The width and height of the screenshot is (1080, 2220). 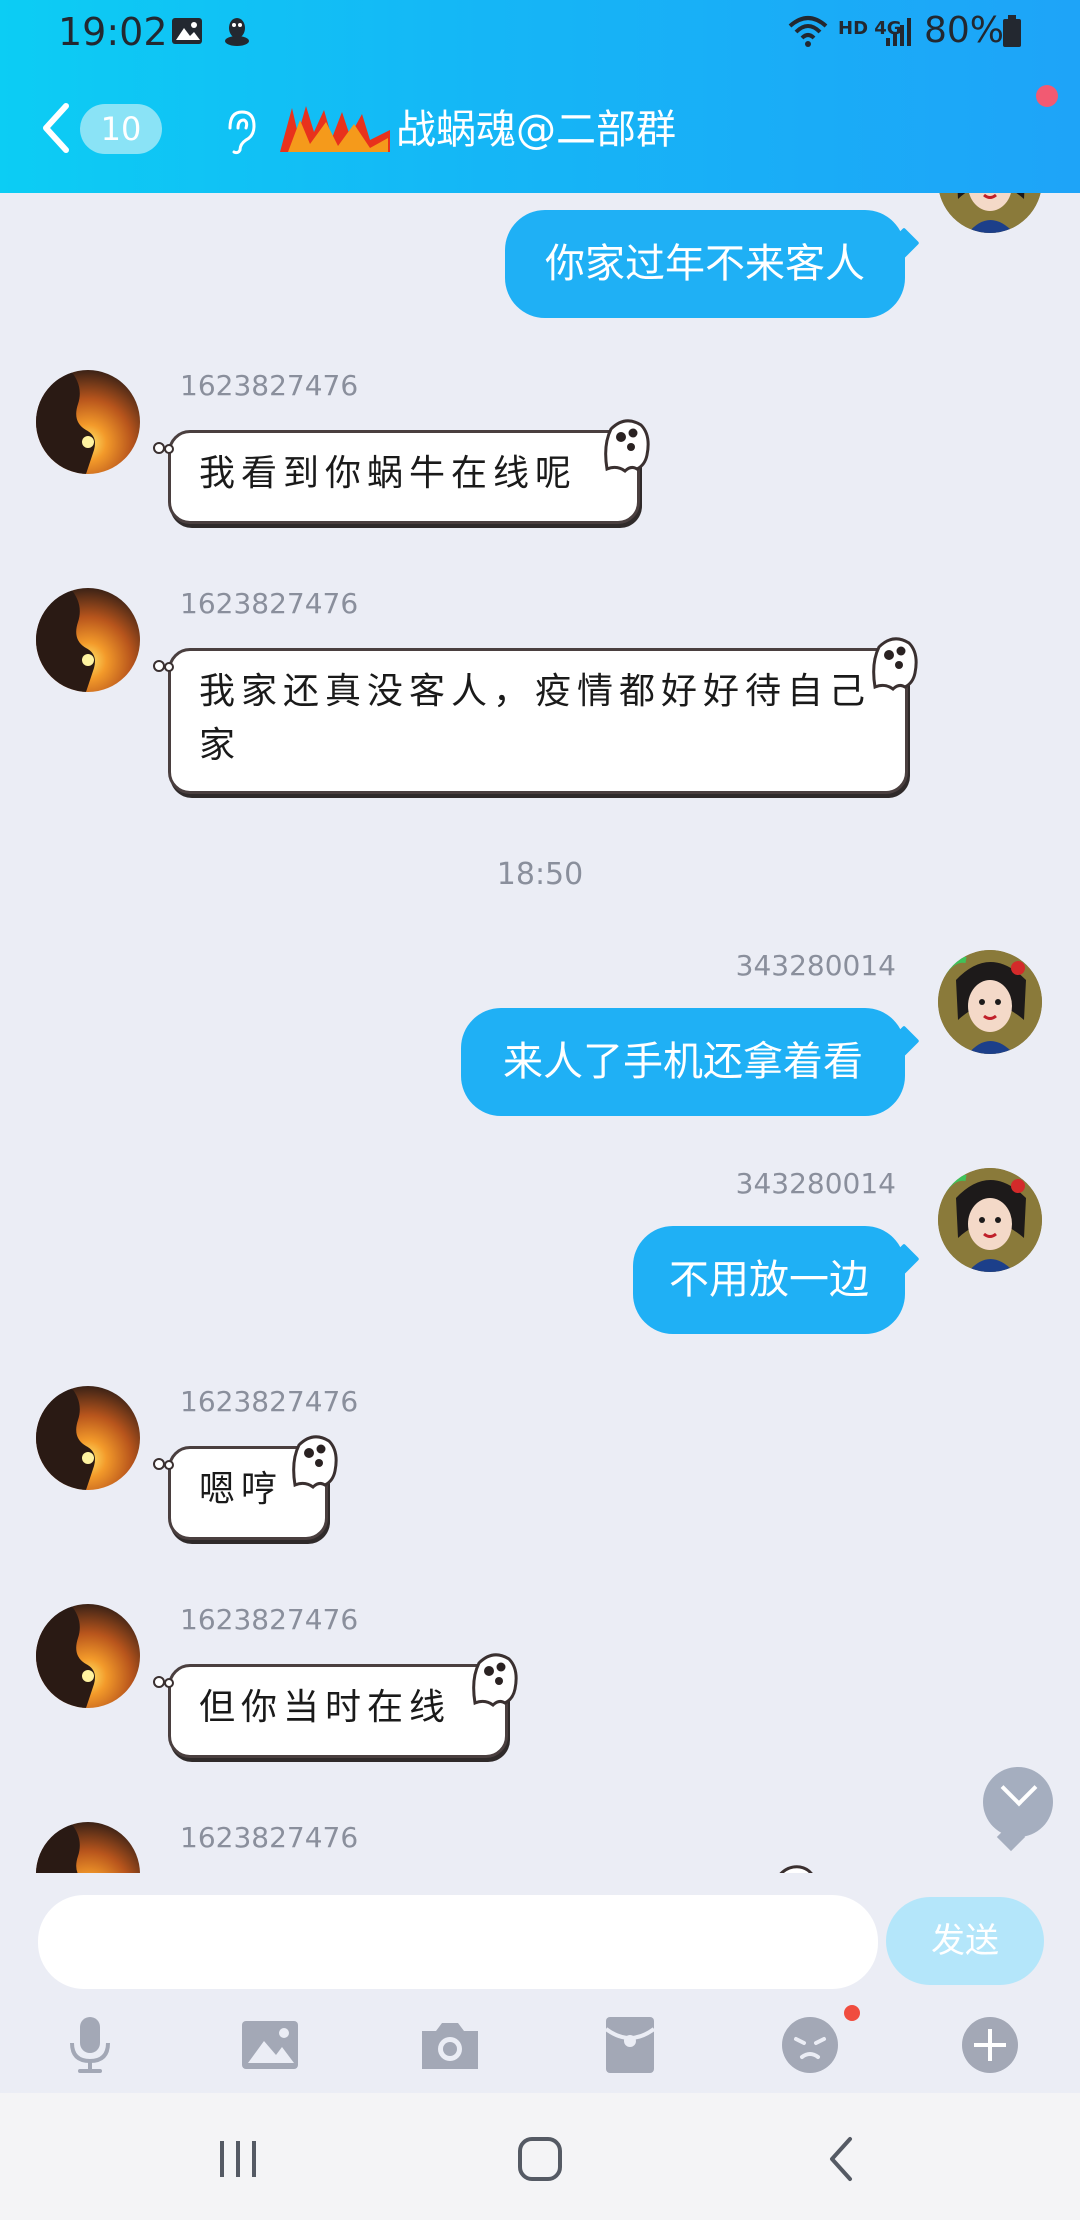 What do you see at coordinates (458, 1942) in the screenshot?
I see `message-input` at bounding box center [458, 1942].